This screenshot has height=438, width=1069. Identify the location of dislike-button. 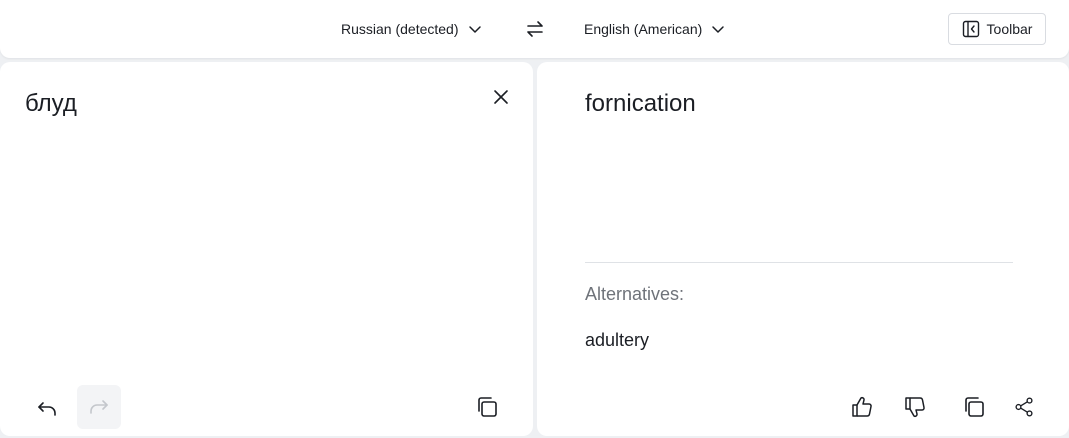
(915, 407).